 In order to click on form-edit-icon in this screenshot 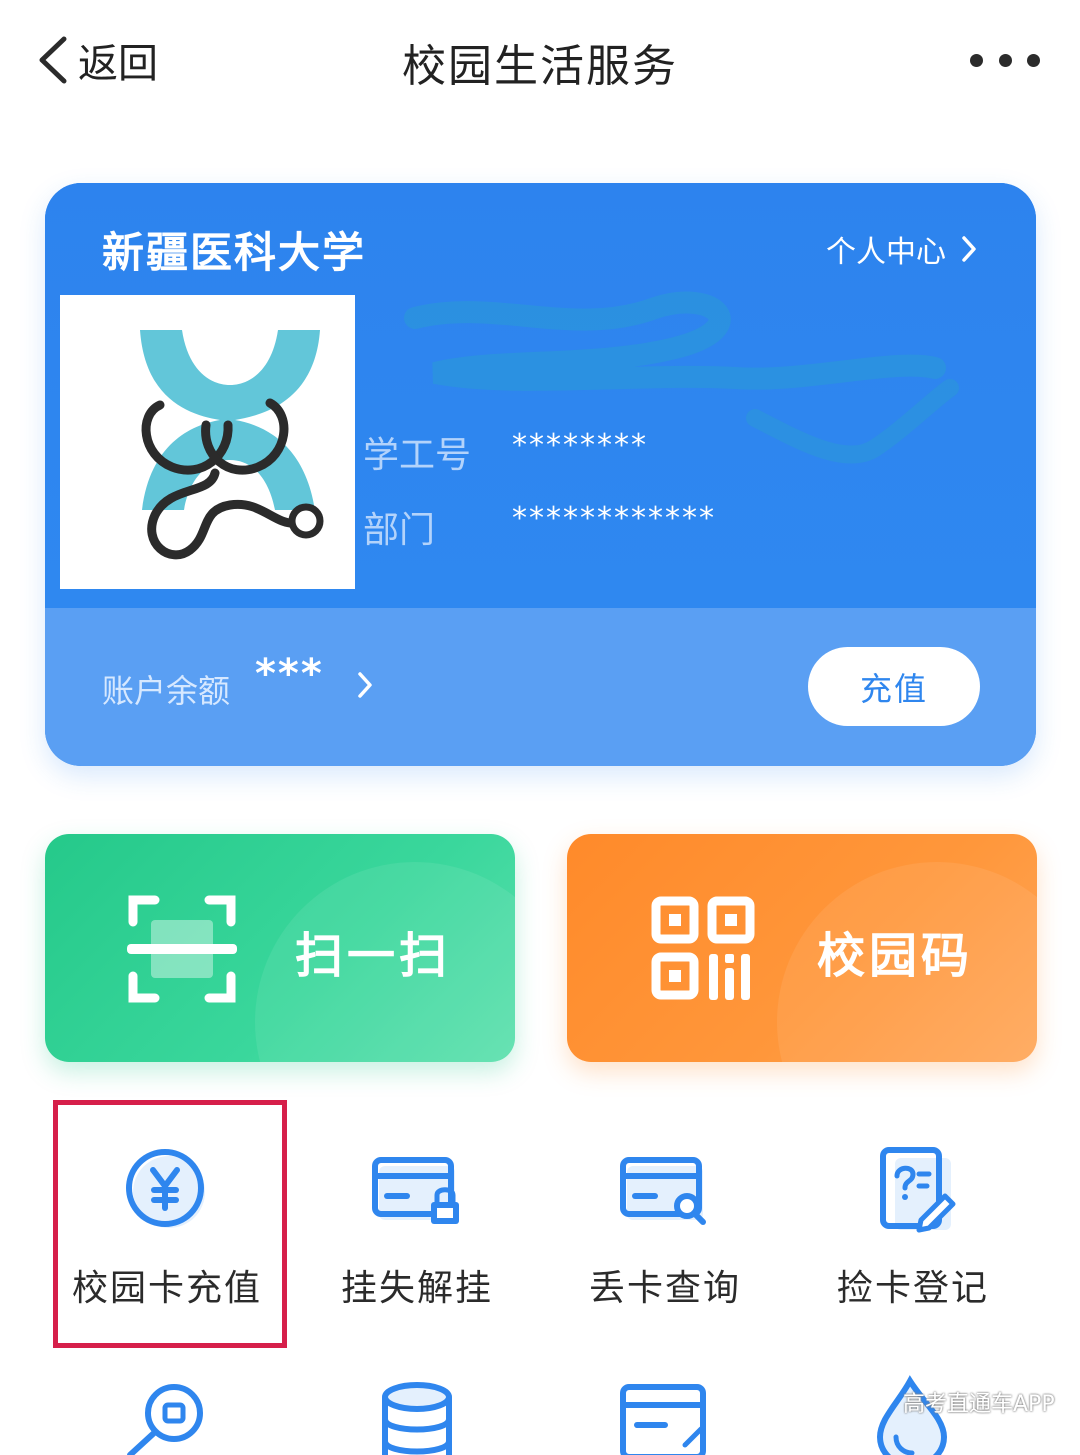, I will do `click(918, 1190)`.